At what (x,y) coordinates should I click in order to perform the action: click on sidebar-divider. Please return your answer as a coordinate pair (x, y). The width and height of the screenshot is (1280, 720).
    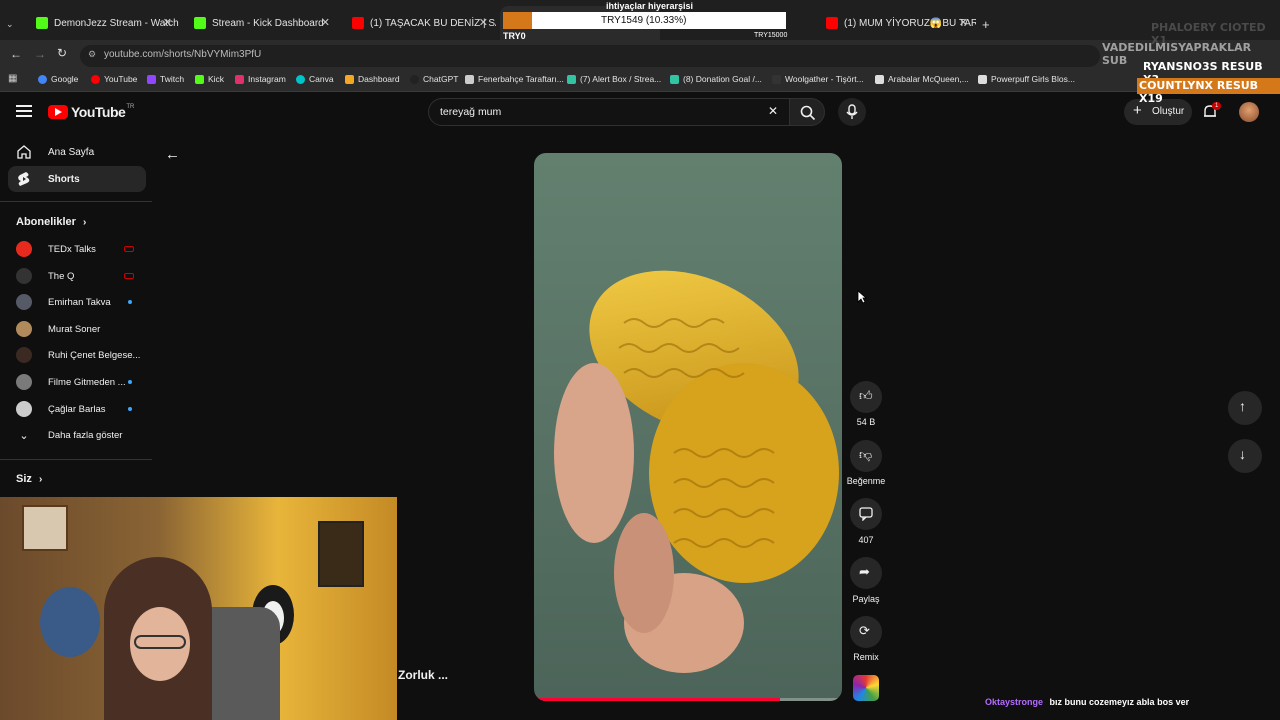
    Looking at the image, I should click on (76, 459).